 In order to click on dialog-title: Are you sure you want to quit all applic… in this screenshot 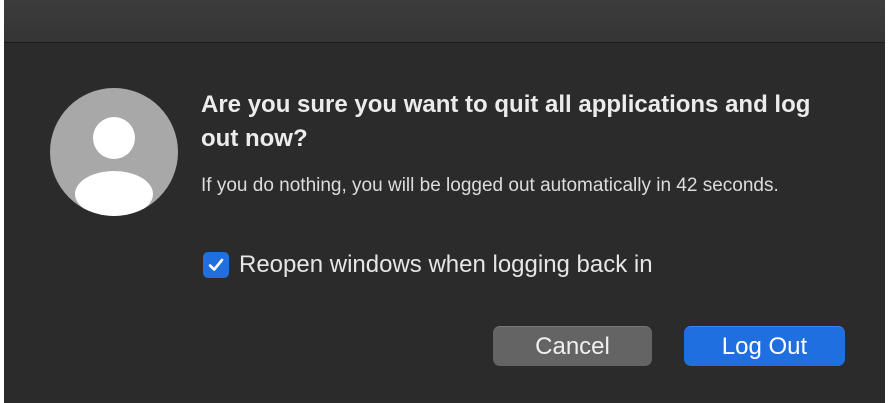, I will do `click(506, 121)`.